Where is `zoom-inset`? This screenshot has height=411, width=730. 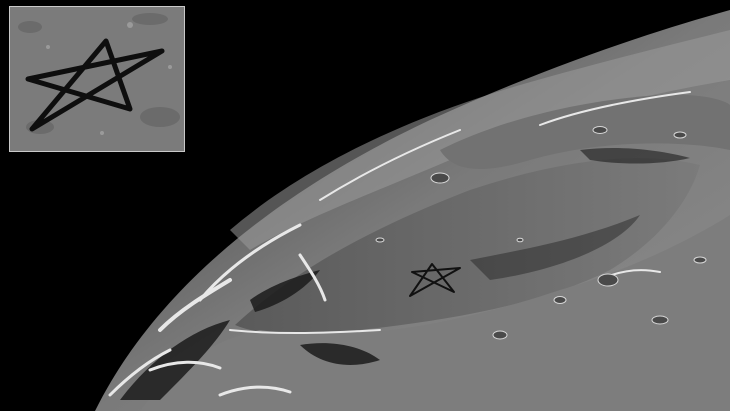
zoom-inset is located at coordinates (97, 79).